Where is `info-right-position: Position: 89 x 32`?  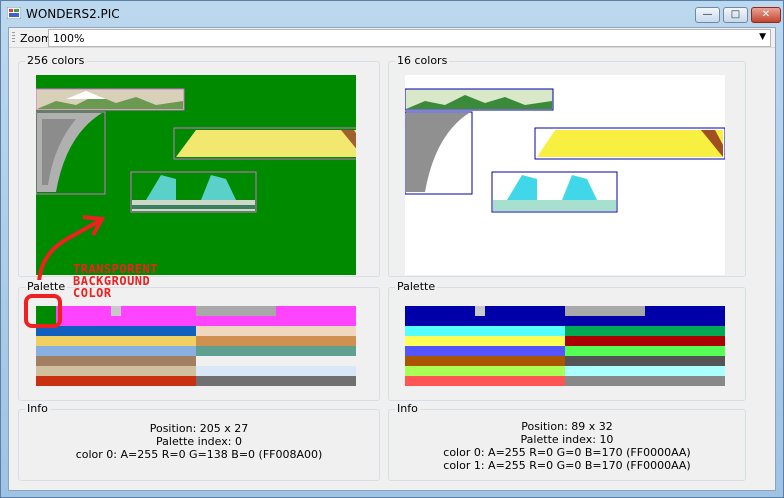 info-right-position: Position: 89 x 32 is located at coordinates (567, 426).